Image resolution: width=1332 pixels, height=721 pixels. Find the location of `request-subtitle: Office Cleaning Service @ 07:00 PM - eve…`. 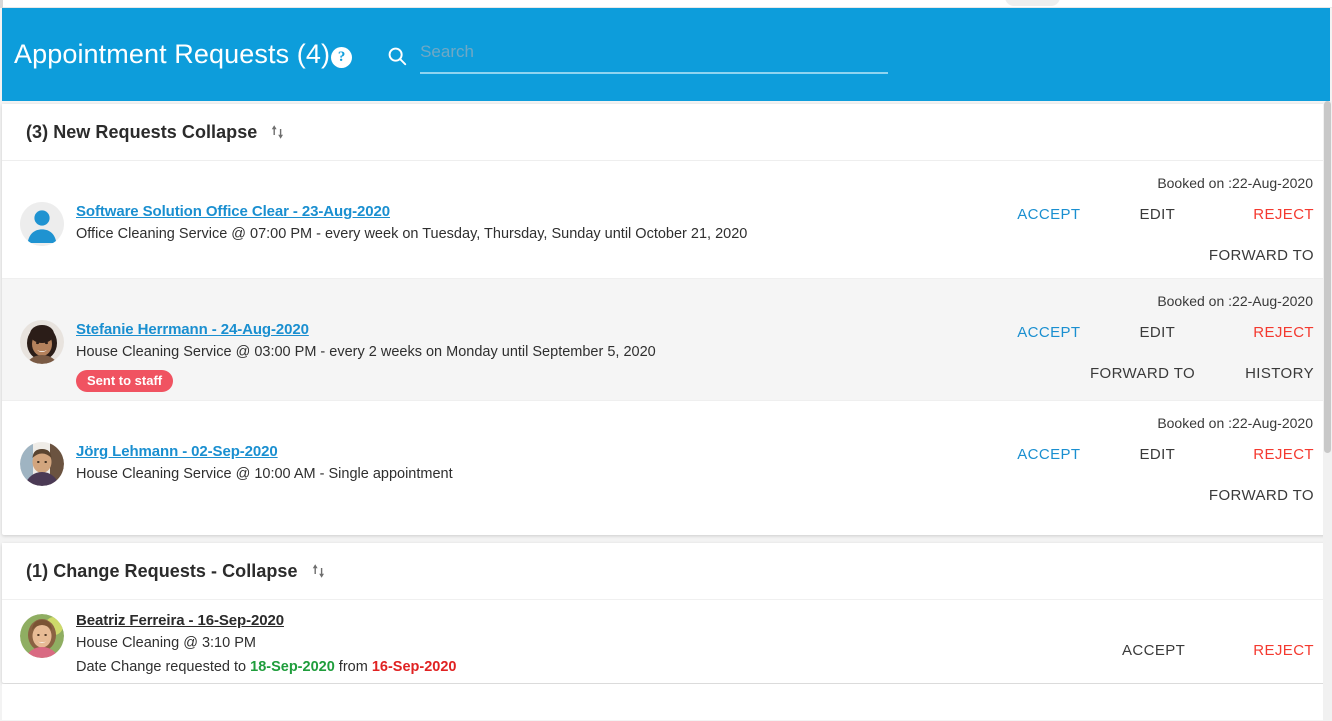

request-subtitle: Office Cleaning Service @ 07:00 PM - eve… is located at coordinates (412, 234).